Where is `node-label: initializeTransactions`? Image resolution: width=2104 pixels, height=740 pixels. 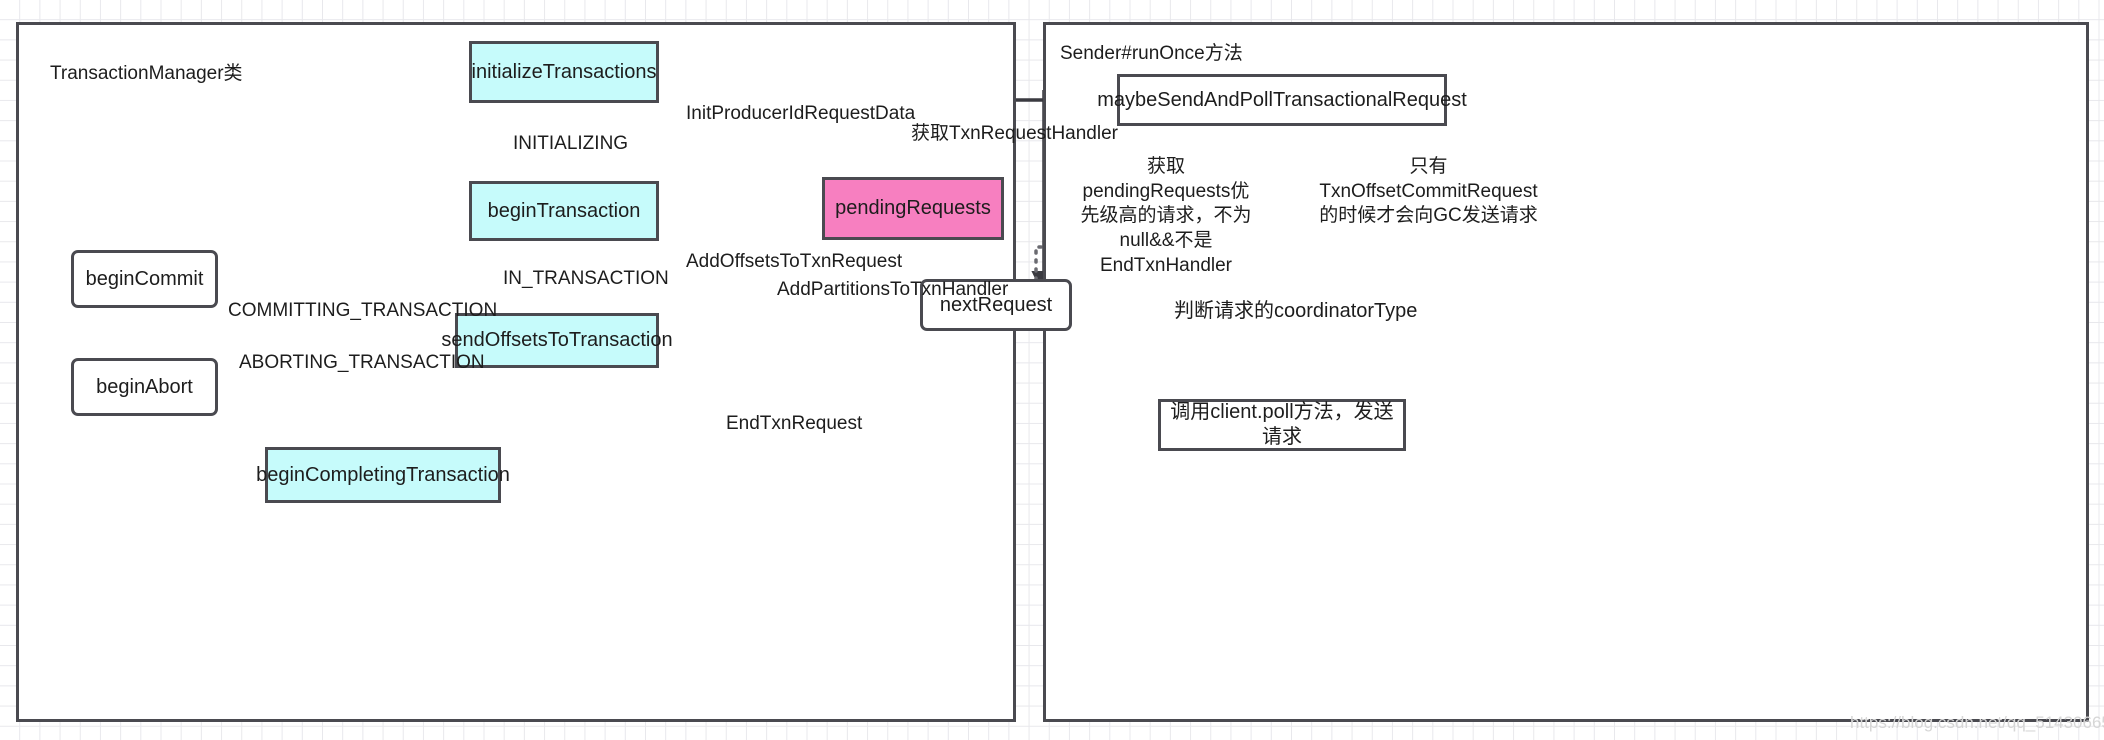
node-label: initializeTransactions is located at coordinates (564, 71).